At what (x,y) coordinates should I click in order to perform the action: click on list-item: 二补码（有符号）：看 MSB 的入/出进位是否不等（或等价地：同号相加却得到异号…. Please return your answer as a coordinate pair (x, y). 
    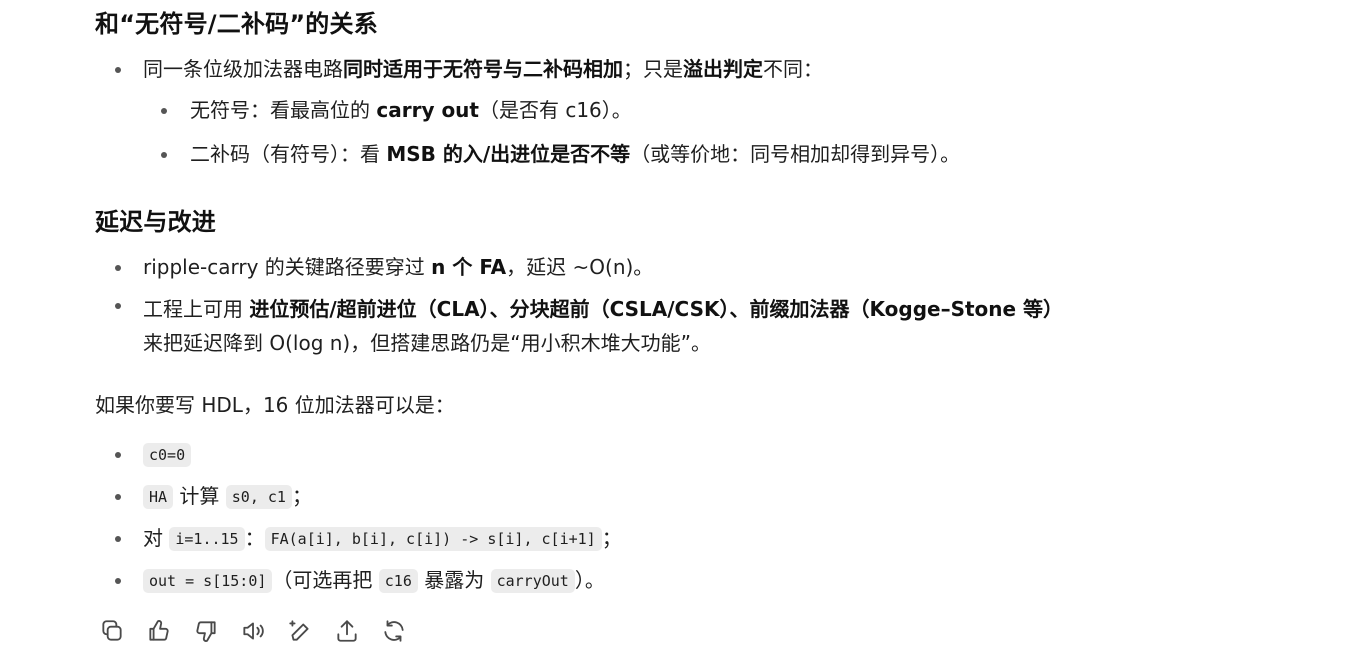
    Looking at the image, I should click on (705, 154).